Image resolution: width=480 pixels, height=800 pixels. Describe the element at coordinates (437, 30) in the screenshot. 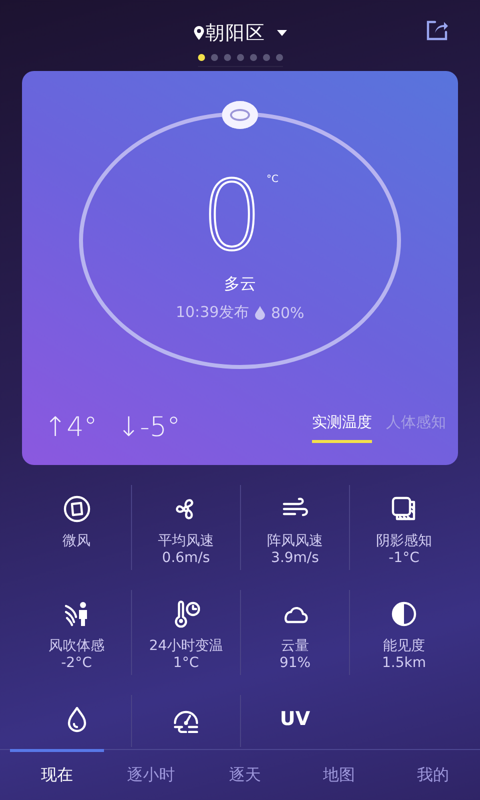

I see `share-icon` at that location.